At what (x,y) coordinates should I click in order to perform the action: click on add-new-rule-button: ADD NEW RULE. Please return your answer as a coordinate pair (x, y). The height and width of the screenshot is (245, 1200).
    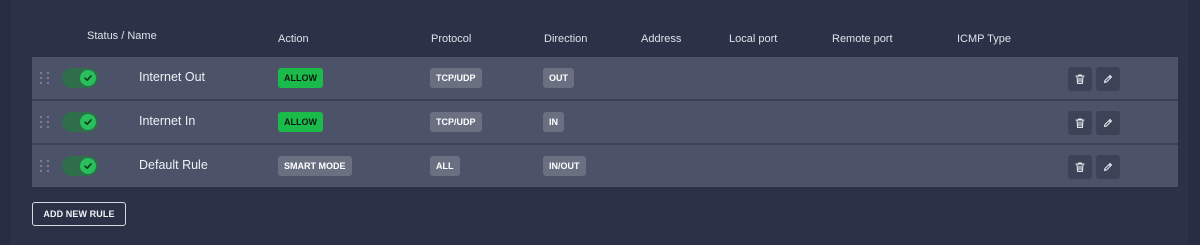
    Looking at the image, I should click on (79, 214).